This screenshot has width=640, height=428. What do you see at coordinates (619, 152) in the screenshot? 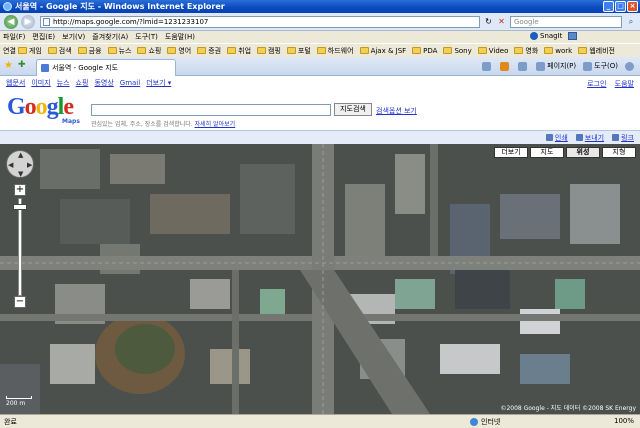
I see `map-type-terrain: 지형` at bounding box center [619, 152].